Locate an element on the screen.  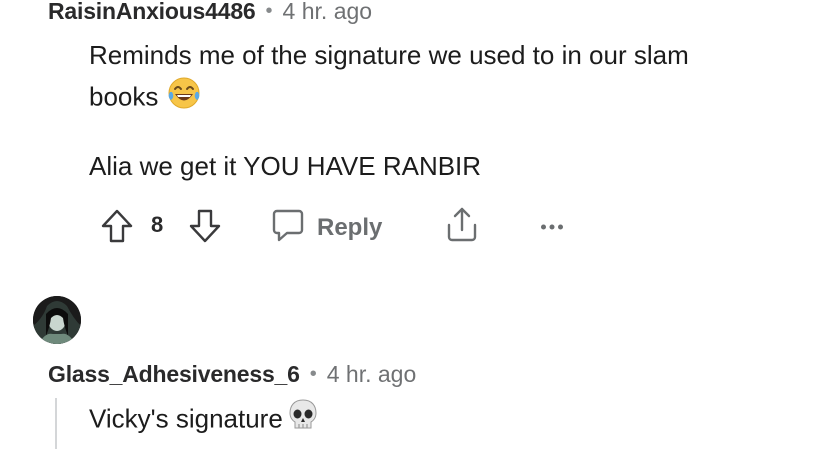
arrow-down-icon is located at coordinates (205, 228).